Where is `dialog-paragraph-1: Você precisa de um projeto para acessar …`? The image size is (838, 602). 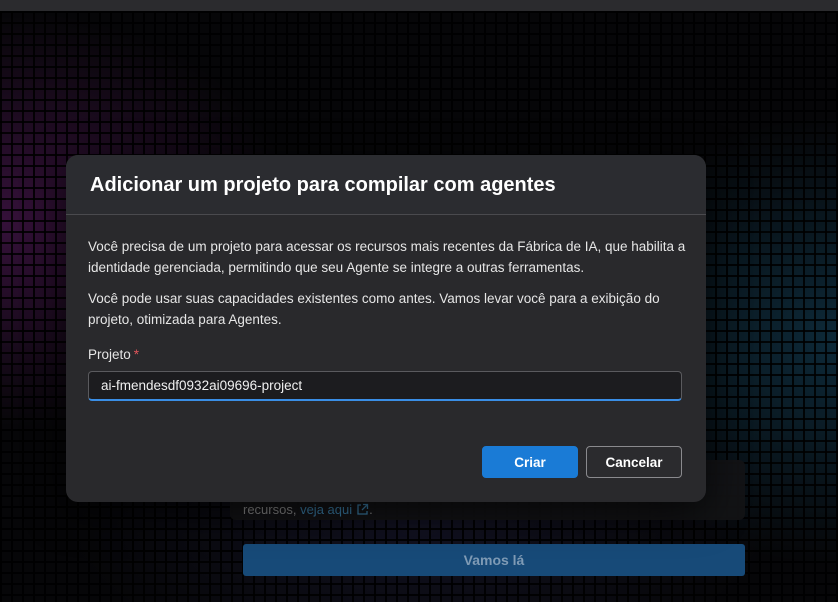
dialog-paragraph-1: Você precisa de um projeto para acessar … is located at coordinates (387, 257).